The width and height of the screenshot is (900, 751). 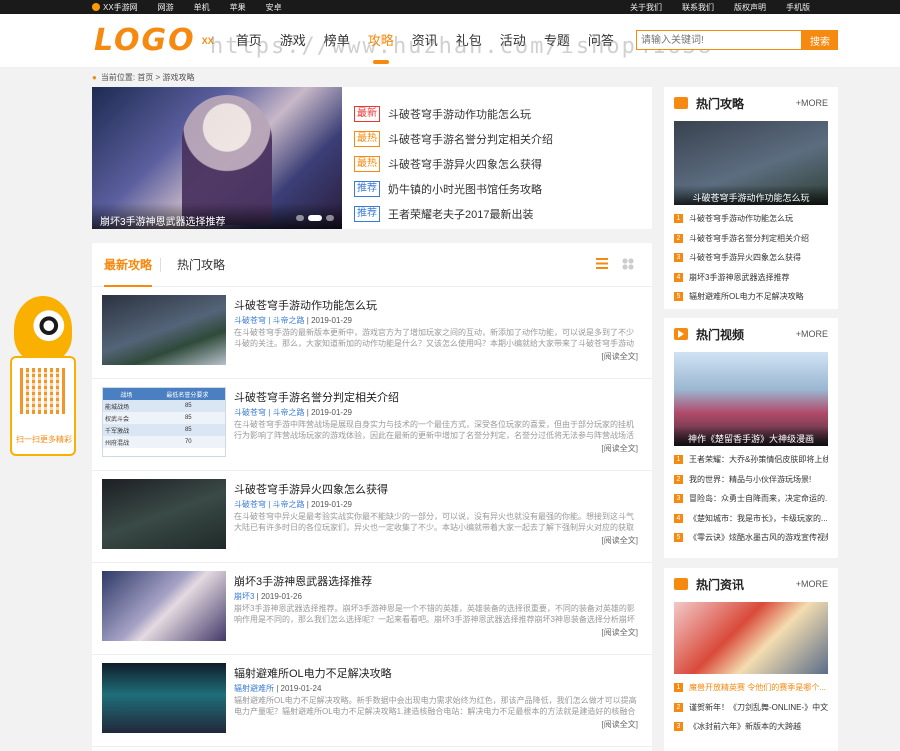 I want to click on top-link-about: 关于我们, so click(x=646, y=7).